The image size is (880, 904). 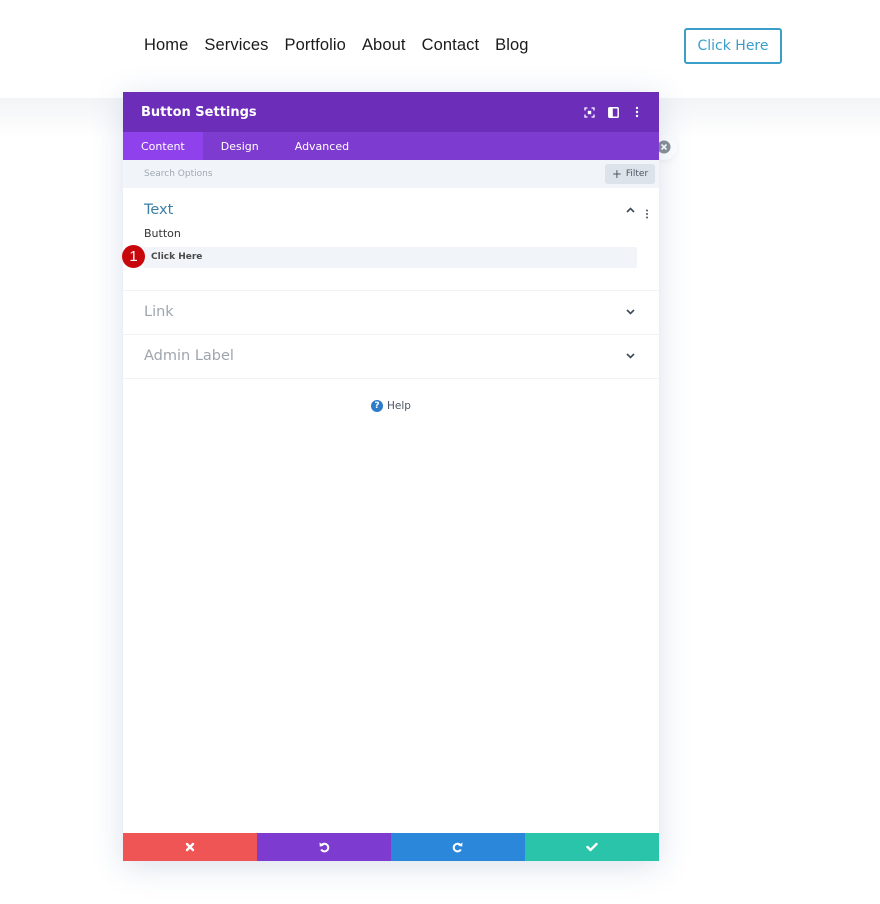 What do you see at coordinates (648, 211) in the screenshot?
I see `section-more-icon` at bounding box center [648, 211].